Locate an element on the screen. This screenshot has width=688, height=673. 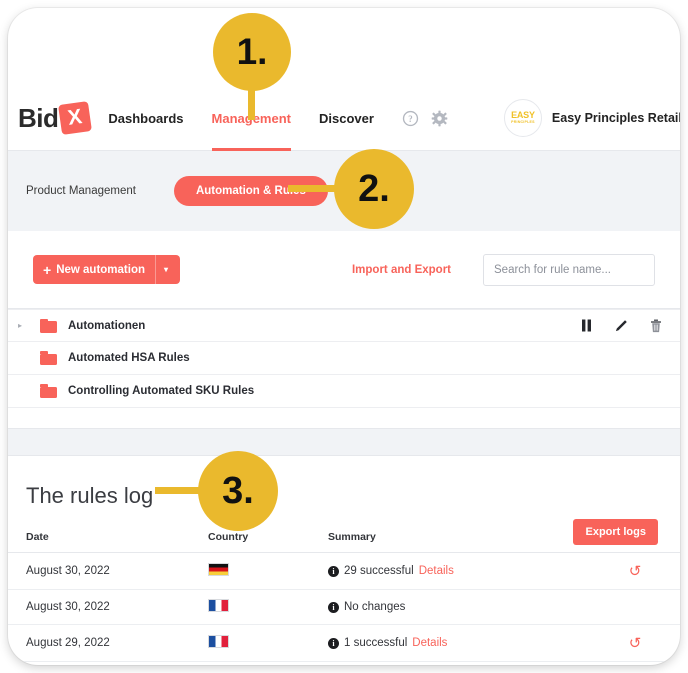
logo-text: Bid is located at coordinates (38, 117).